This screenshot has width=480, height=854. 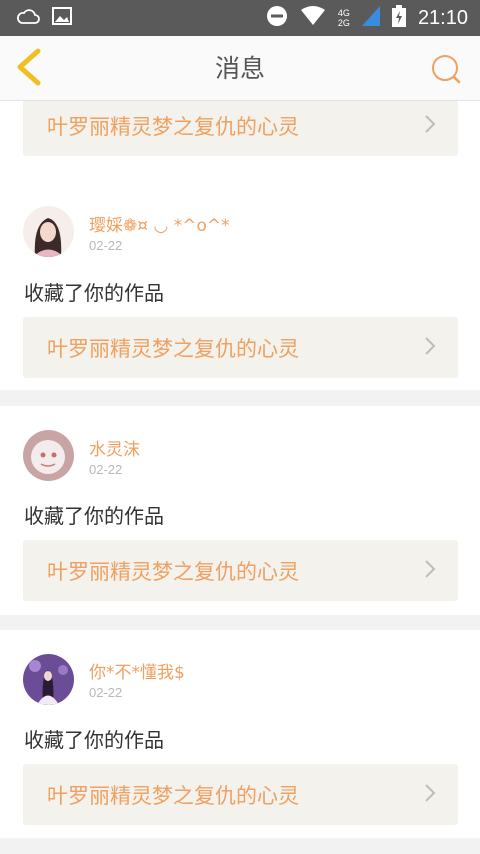 I want to click on app-header: 消息, so click(x=240, y=68).